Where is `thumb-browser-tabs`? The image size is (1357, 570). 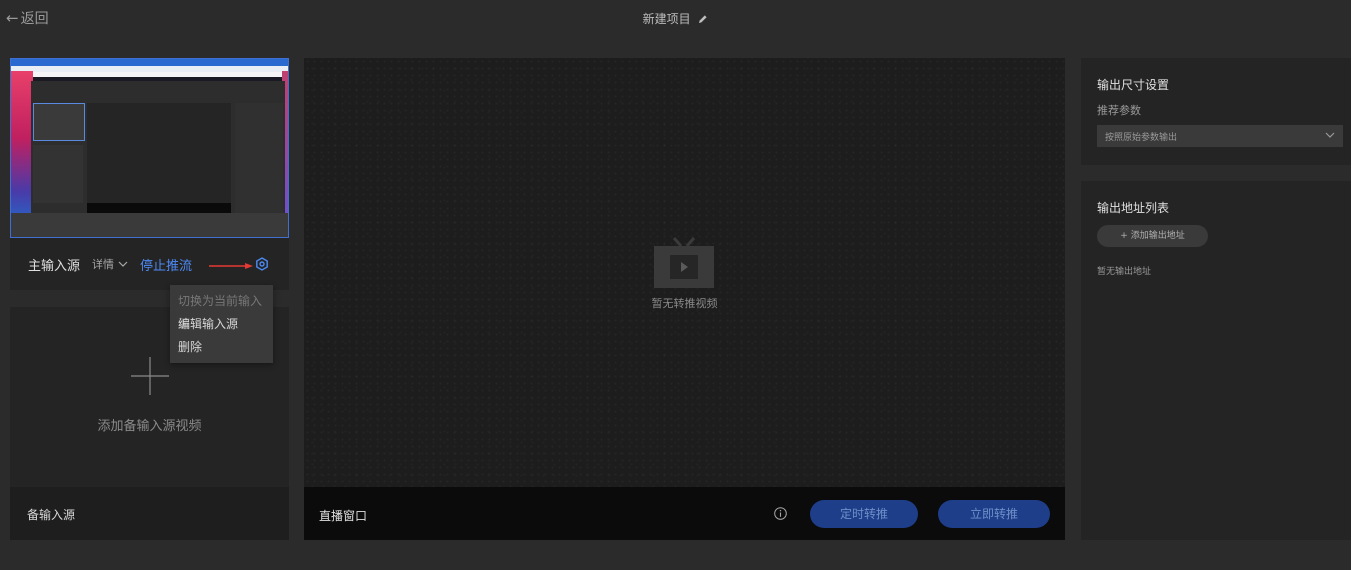
thumb-browser-tabs is located at coordinates (149, 62).